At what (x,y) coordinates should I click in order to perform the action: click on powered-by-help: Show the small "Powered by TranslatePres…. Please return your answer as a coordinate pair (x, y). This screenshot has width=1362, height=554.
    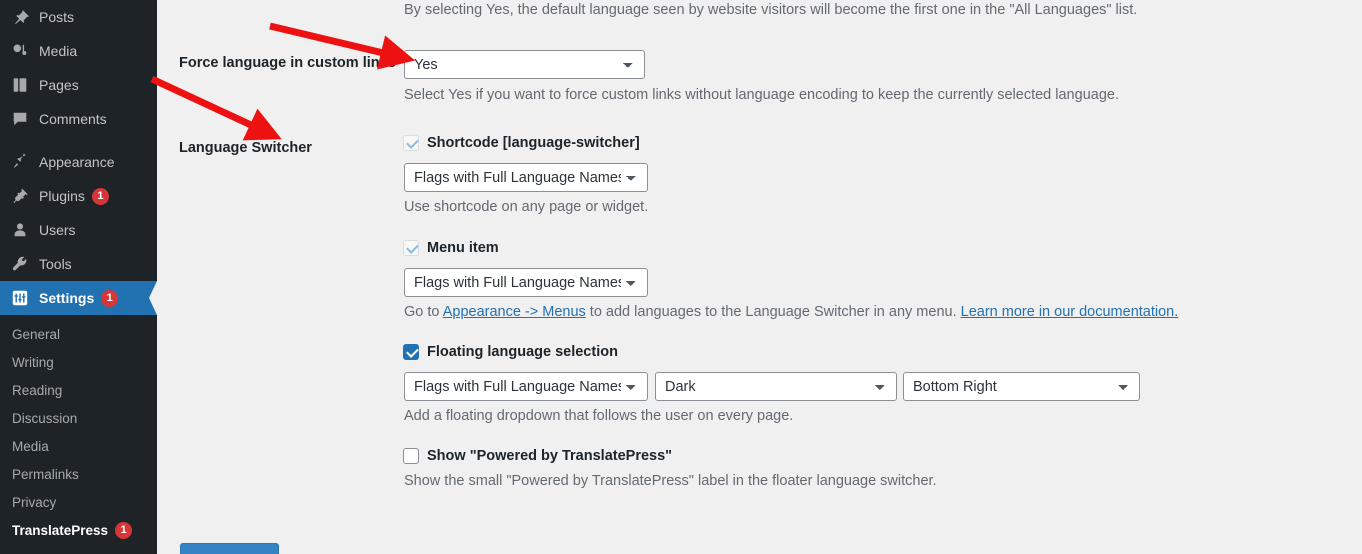
    Looking at the image, I should click on (670, 481).